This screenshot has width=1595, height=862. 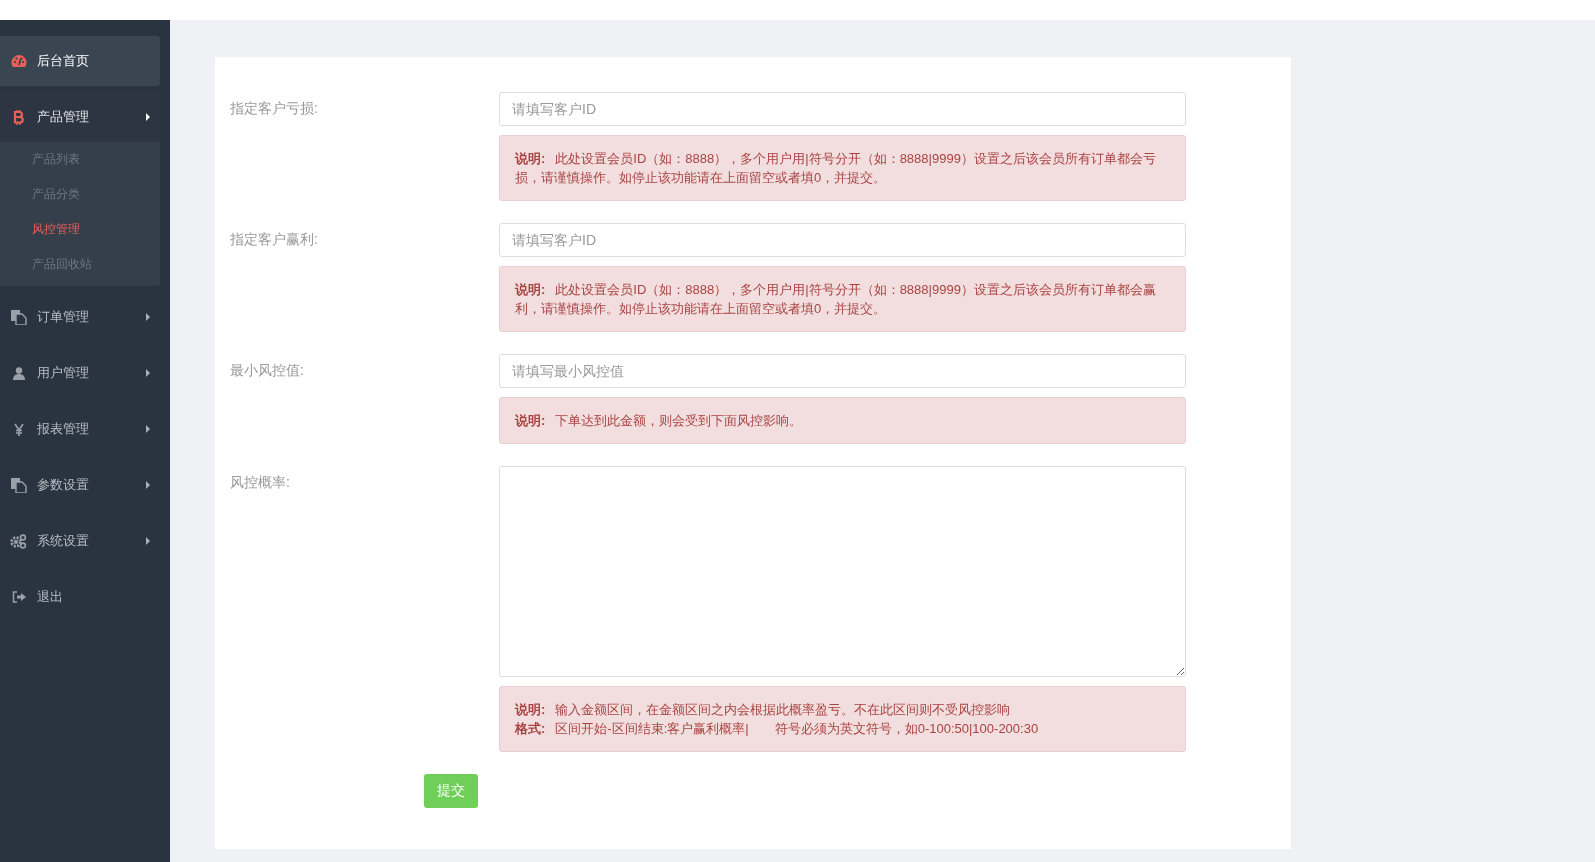 What do you see at coordinates (80, 485) in the screenshot?
I see `sidebar-item: 参数设置` at bounding box center [80, 485].